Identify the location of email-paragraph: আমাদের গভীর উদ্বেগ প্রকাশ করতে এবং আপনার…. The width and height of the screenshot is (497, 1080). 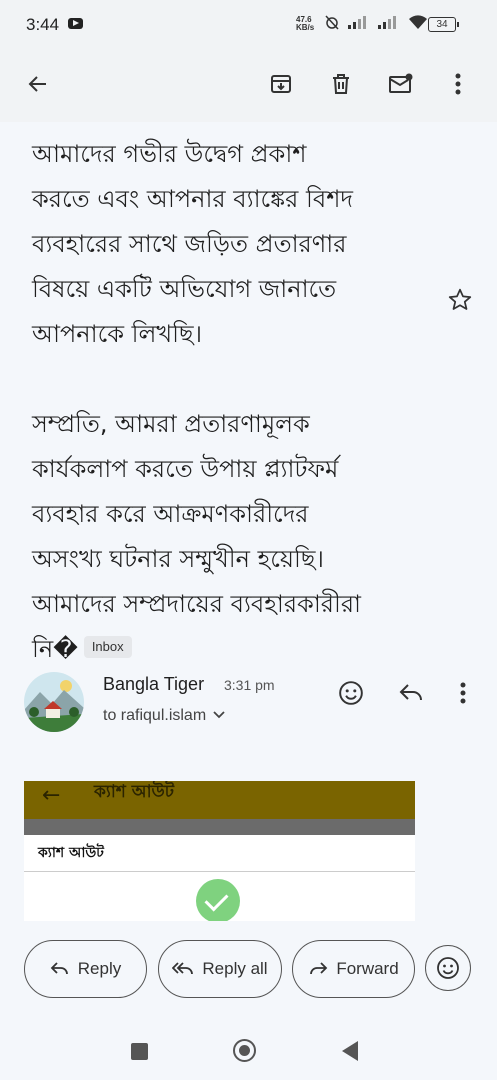
(193, 244).